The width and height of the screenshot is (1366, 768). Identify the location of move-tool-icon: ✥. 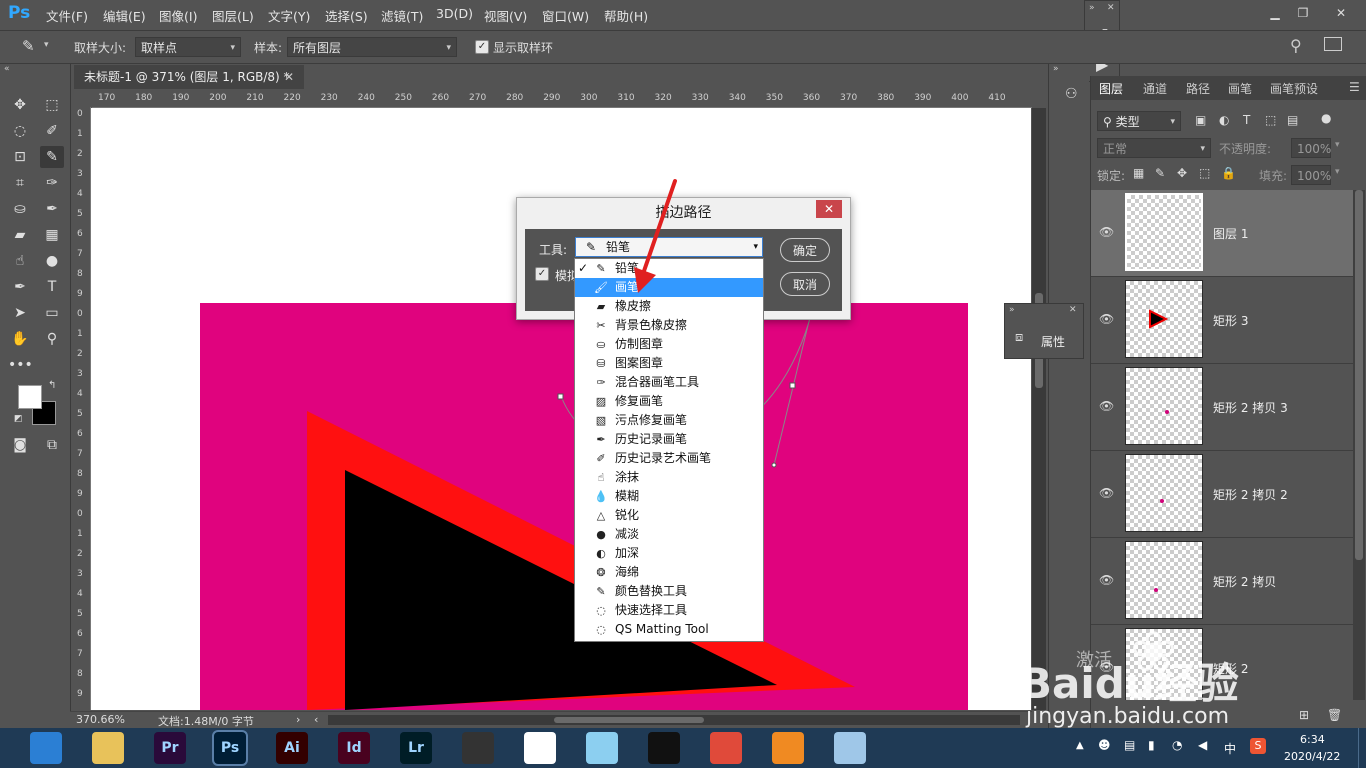
(20, 105).